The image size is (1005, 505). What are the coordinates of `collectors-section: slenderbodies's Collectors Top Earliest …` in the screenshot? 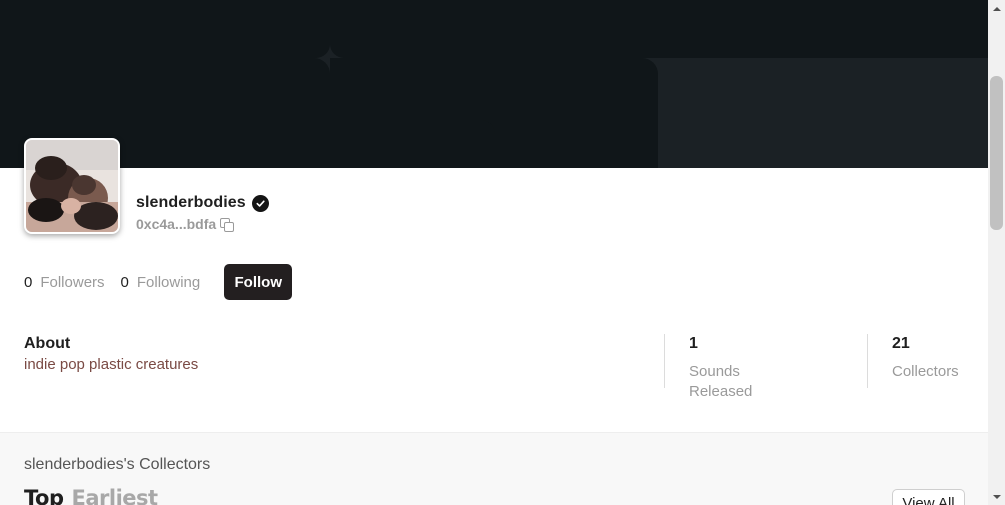 It's located at (494, 468).